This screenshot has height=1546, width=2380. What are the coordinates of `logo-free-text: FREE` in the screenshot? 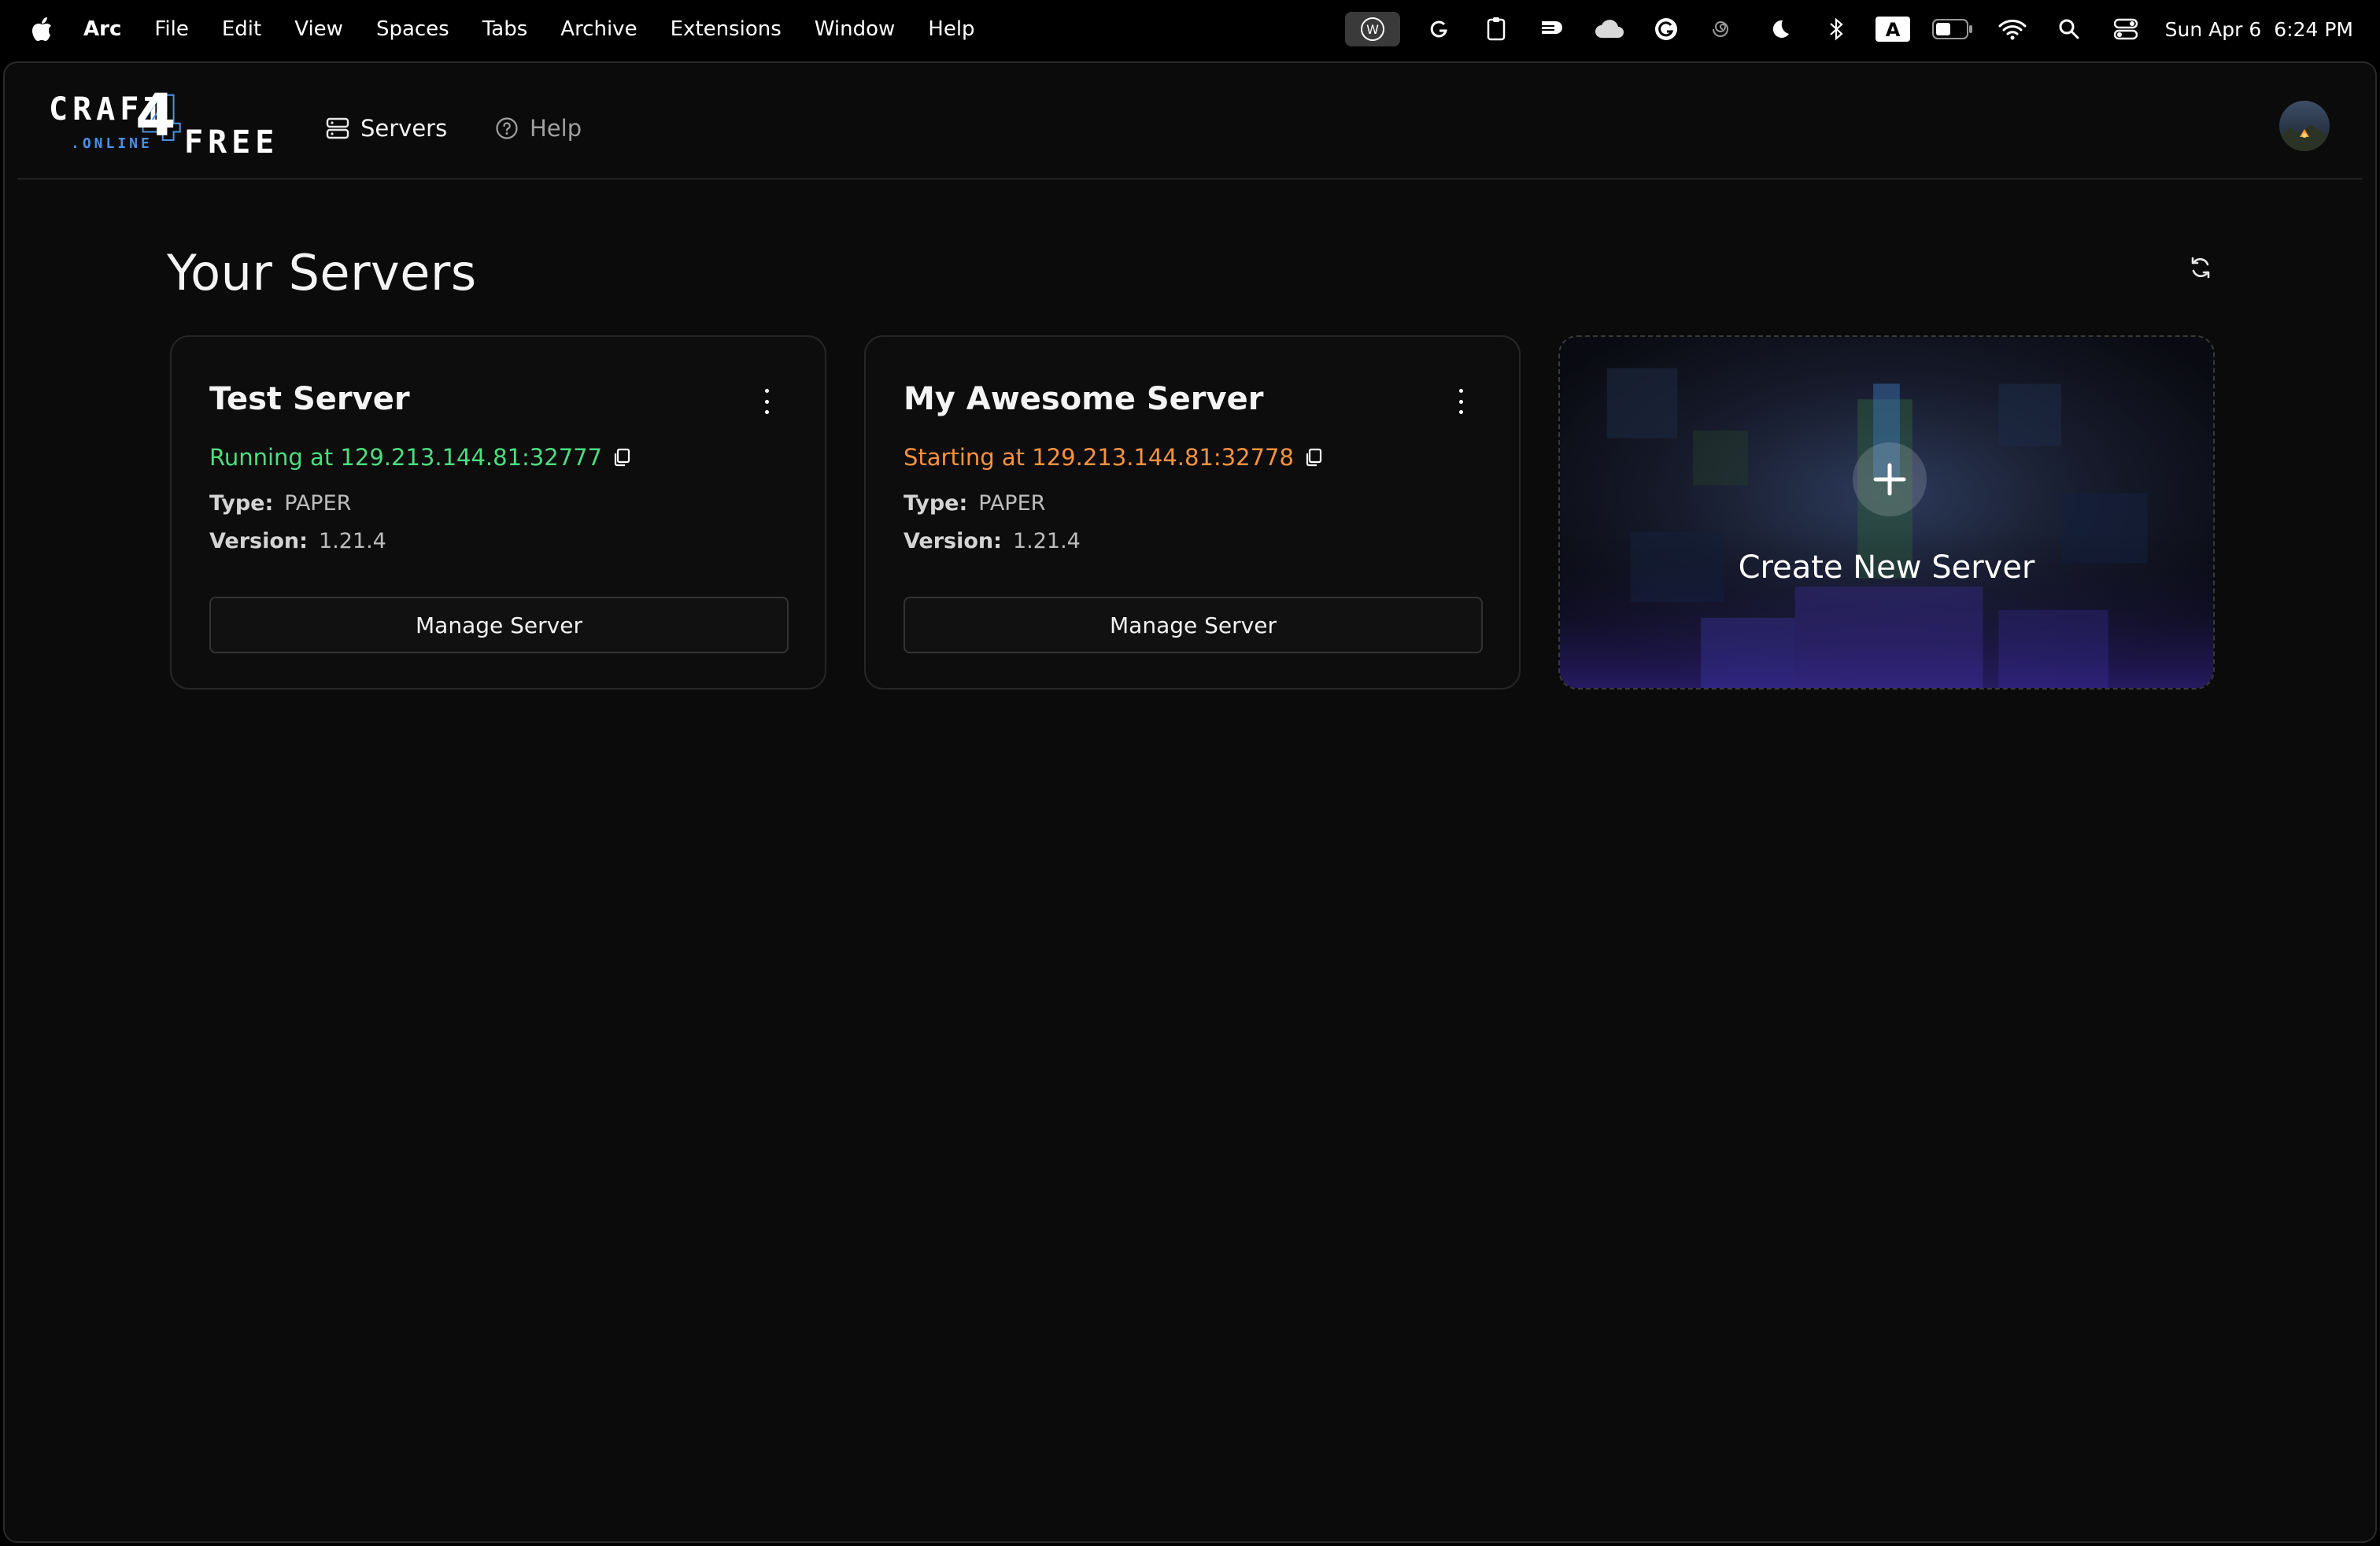 It's located at (231, 142).